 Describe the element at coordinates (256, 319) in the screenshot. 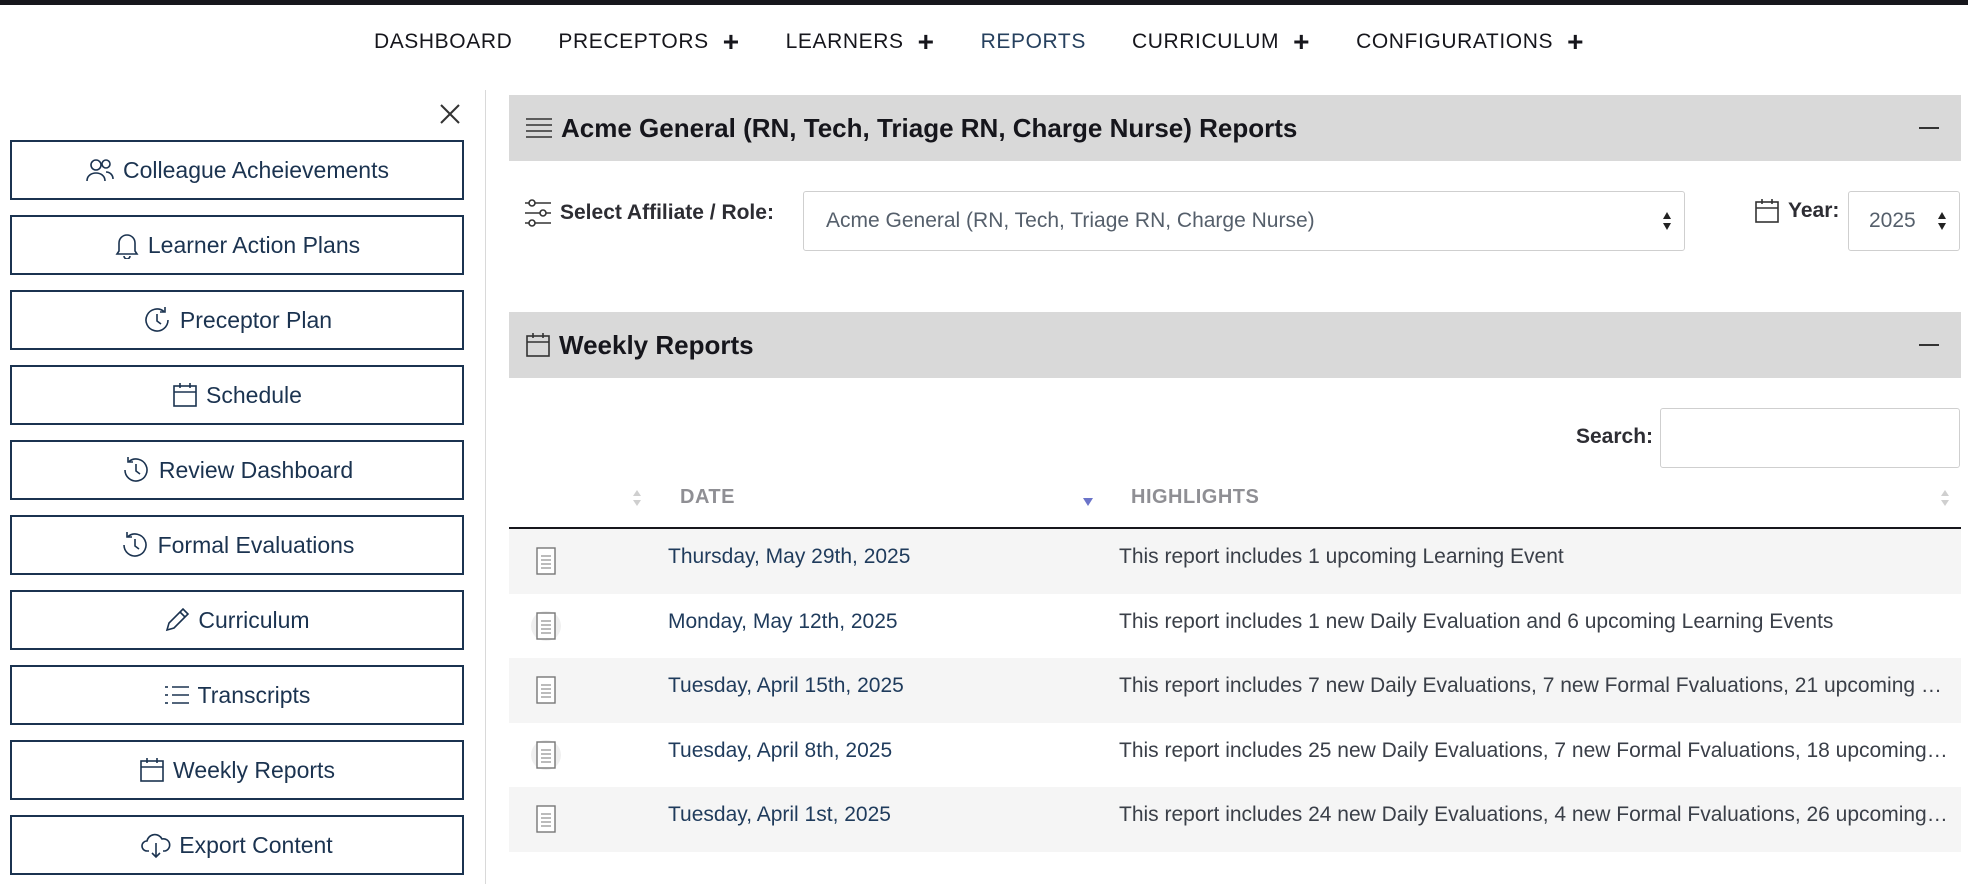

I see `button-label: Preceptor Plan` at that location.